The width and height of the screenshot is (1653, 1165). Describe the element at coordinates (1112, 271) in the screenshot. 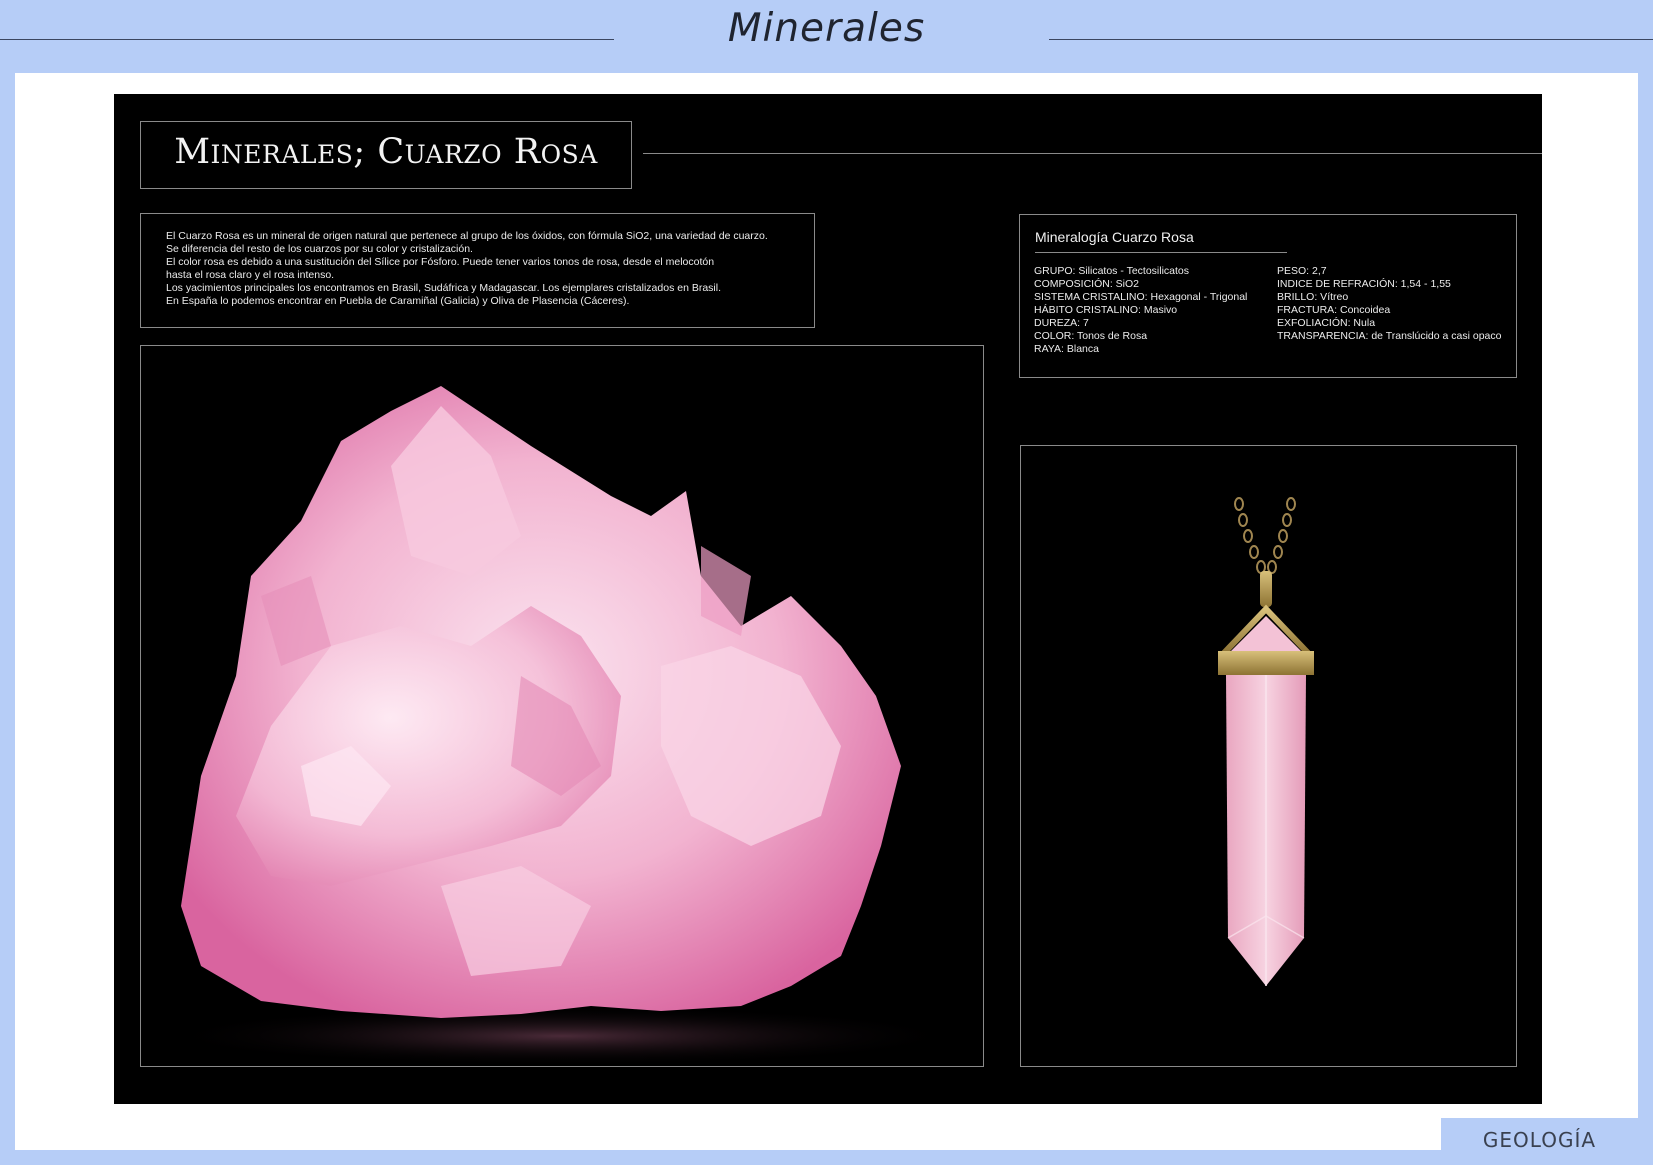

I see `property-line: GRUPO: Silicatos - Tectosilicatos` at that location.